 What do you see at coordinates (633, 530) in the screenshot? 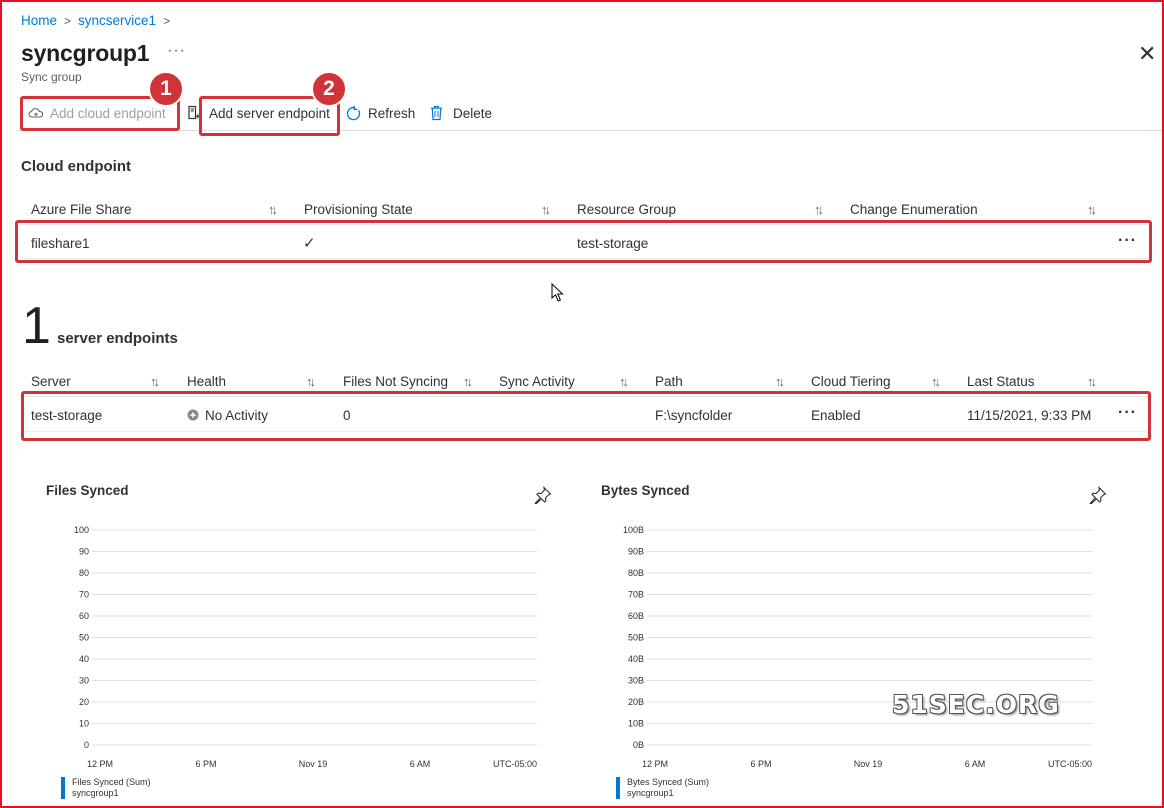
I see `y-tick-label: 100B` at bounding box center [633, 530].